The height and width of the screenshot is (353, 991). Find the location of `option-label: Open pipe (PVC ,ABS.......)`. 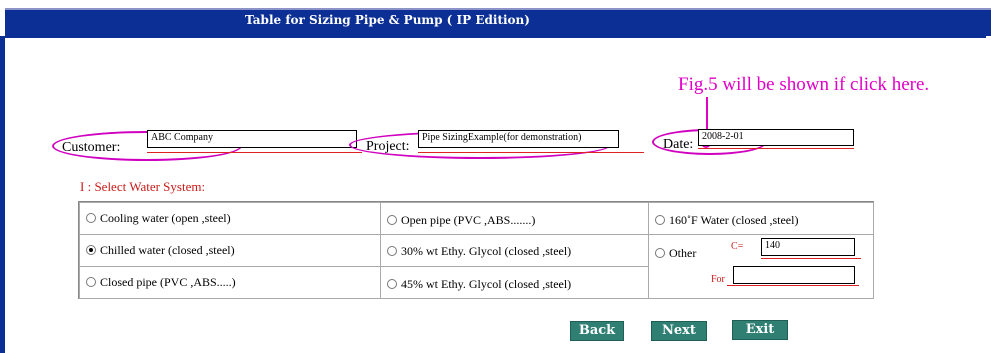

option-label: Open pipe (PVC ,ABS.......) is located at coordinates (468, 220).